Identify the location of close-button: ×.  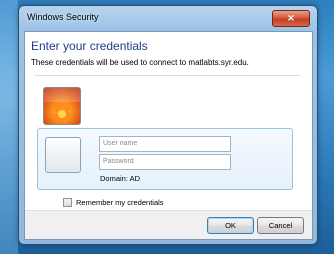
(291, 18).